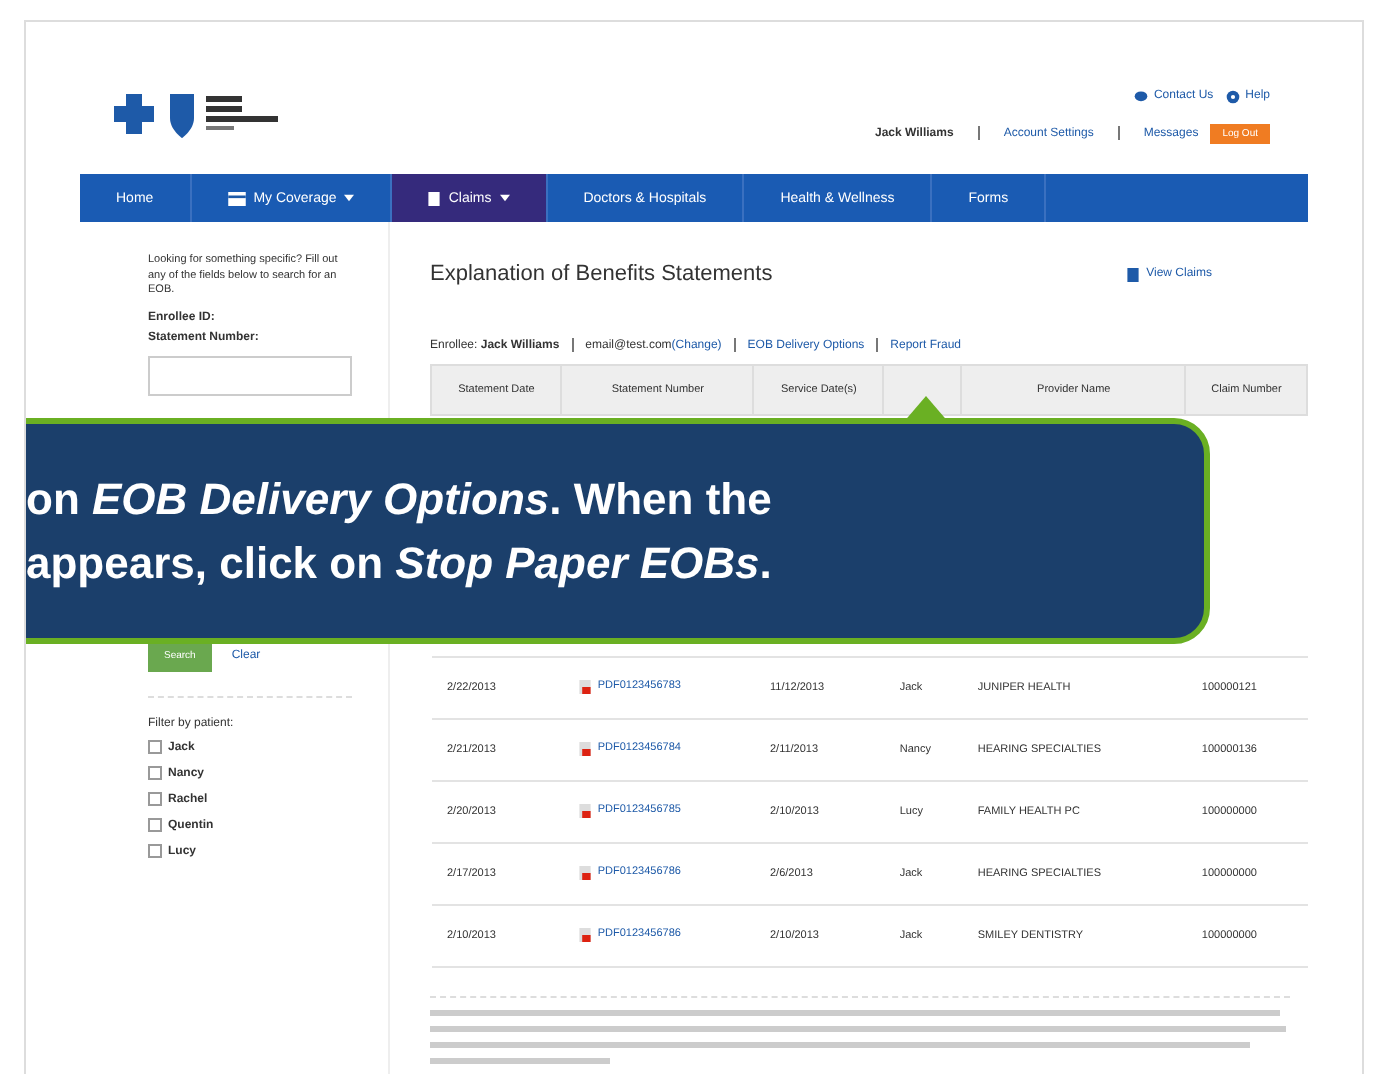  Describe the element at coordinates (922, 390) in the screenshot. I see `column-header` at that location.